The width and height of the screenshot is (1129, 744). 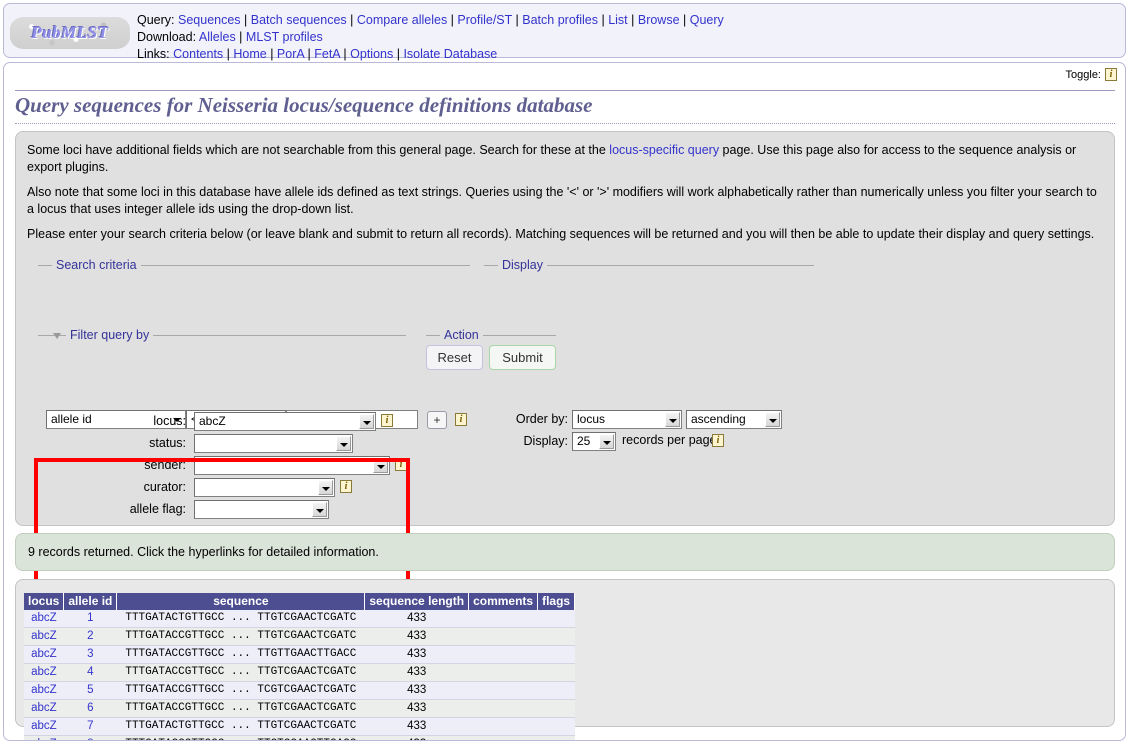 I want to click on cell-allele-id: 6, so click(x=90, y=708).